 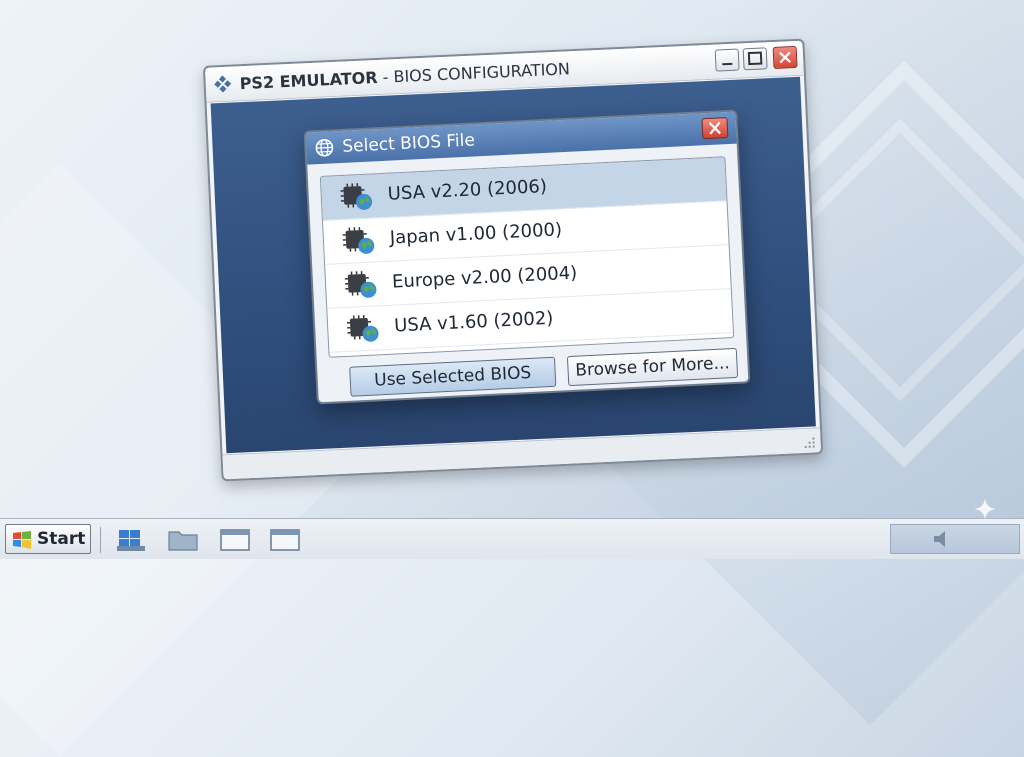 I want to click on diamond-grid-icon, so click(x=223, y=84).